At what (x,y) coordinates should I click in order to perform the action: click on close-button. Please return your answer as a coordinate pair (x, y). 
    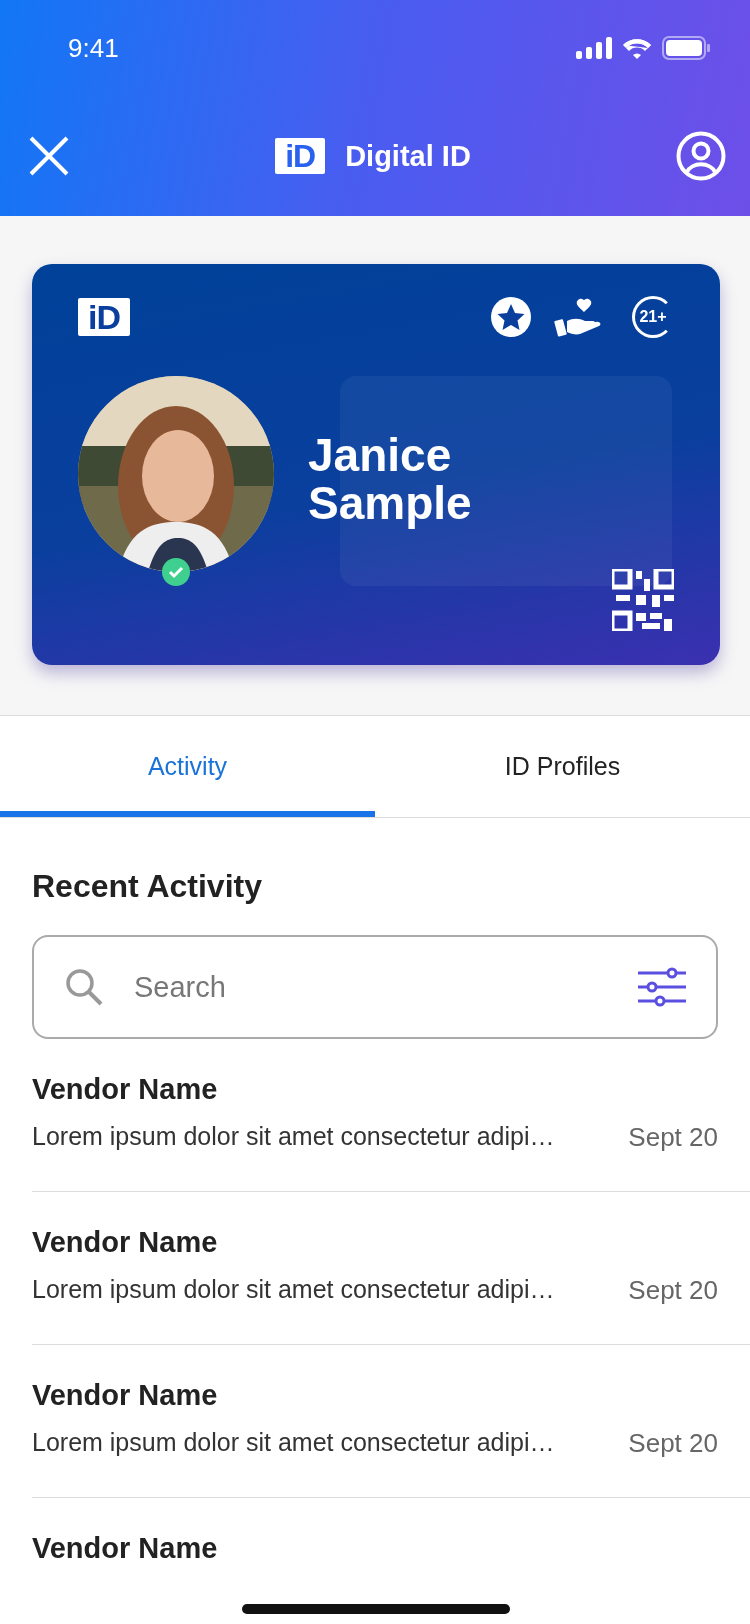
    Looking at the image, I should click on (49, 156).